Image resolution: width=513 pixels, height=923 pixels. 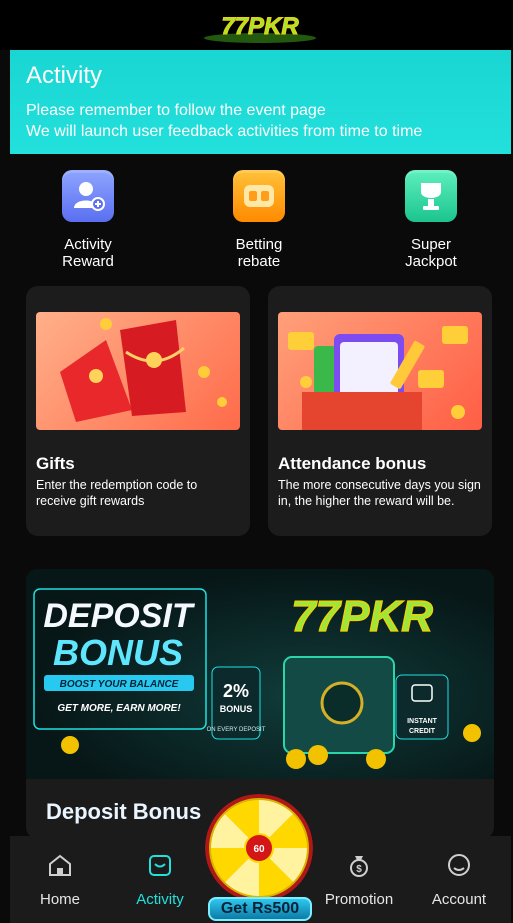 I want to click on wheel-center-value: 60, so click(x=259, y=849).